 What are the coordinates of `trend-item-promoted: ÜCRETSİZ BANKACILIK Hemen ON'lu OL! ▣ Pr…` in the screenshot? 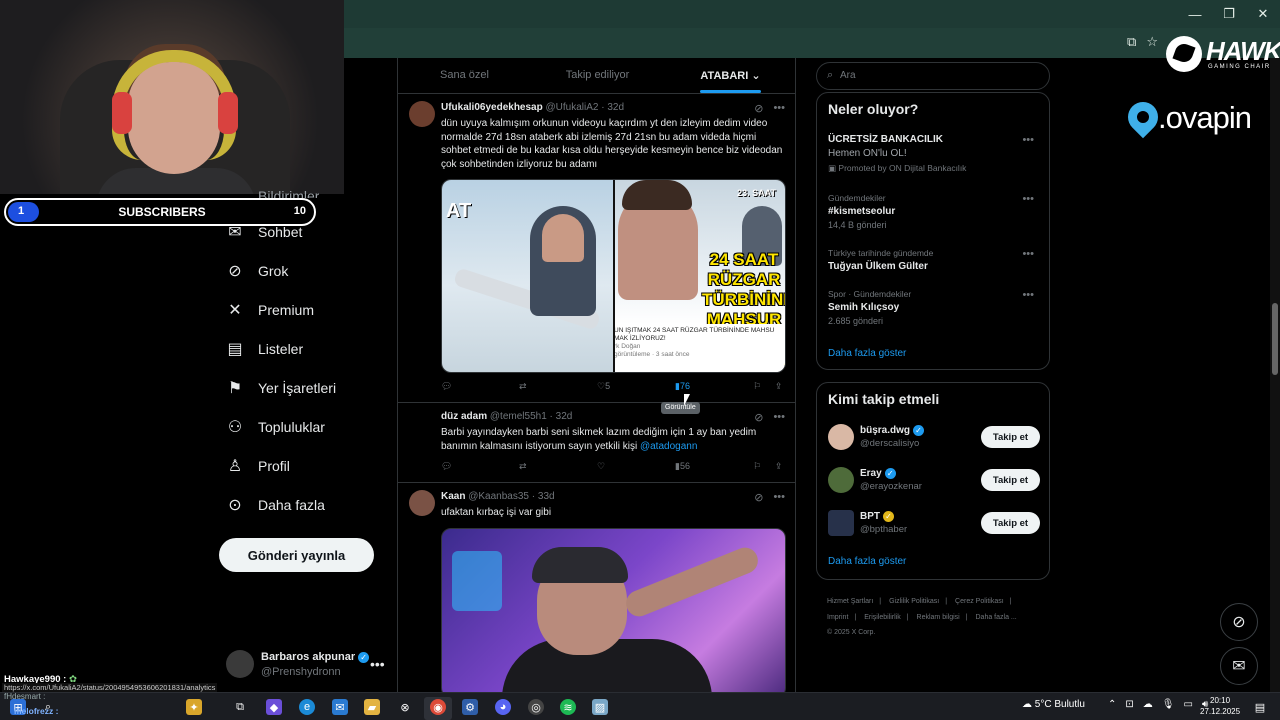 It's located at (934, 154).